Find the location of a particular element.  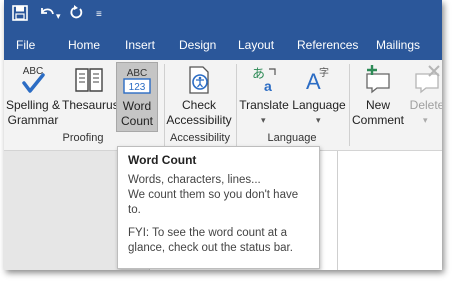

check-accessibility-button: Check Accessibility is located at coordinates (199, 96).